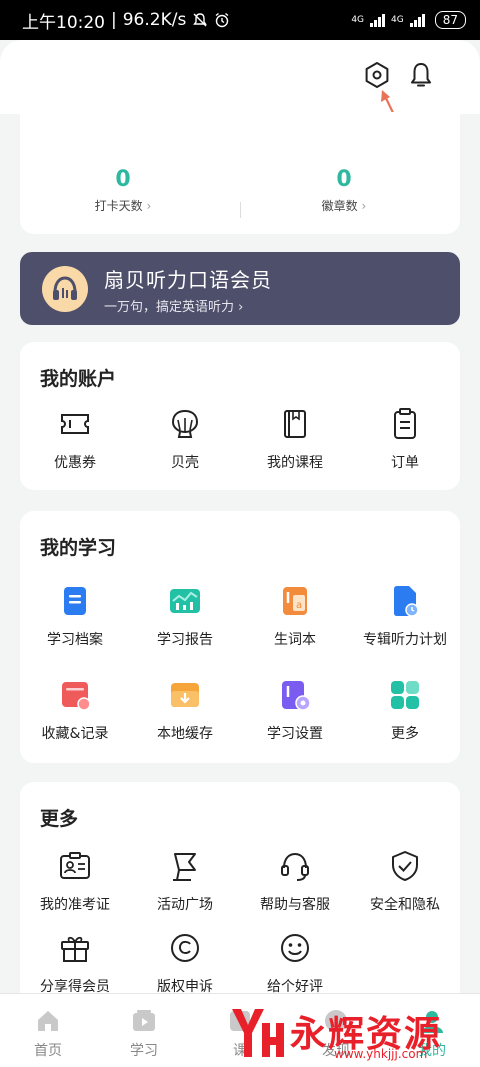  I want to click on mute-icon, so click(200, 20).